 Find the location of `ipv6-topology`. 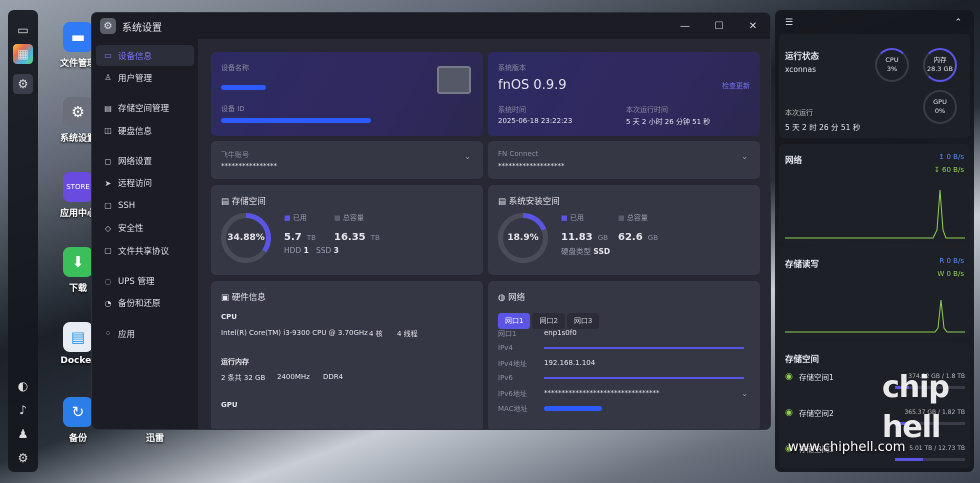

ipv6-topology is located at coordinates (644, 378).